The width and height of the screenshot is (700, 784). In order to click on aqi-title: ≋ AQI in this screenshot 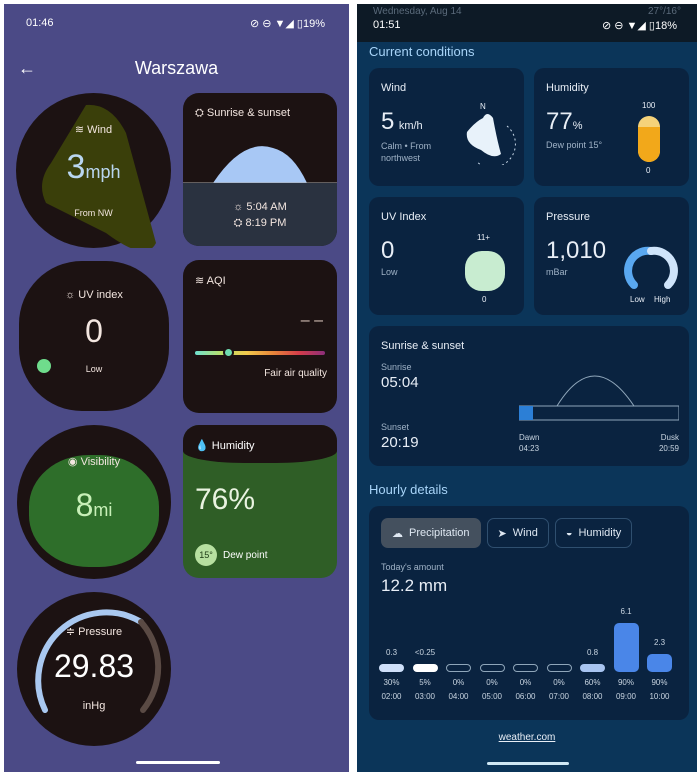, I will do `click(210, 281)`.